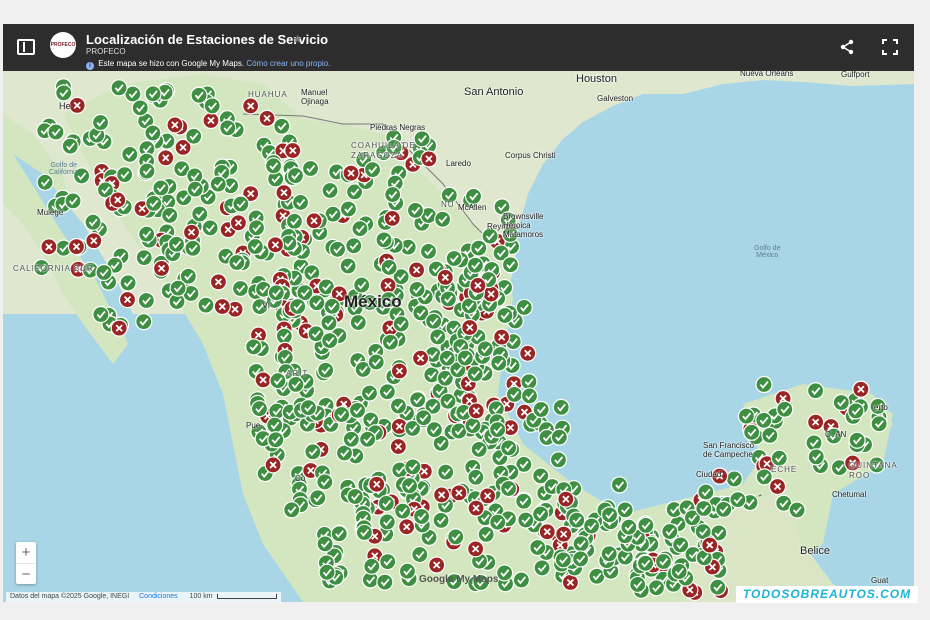  Describe the element at coordinates (26, 574) in the screenshot. I see `zoom-out-button: −` at that location.